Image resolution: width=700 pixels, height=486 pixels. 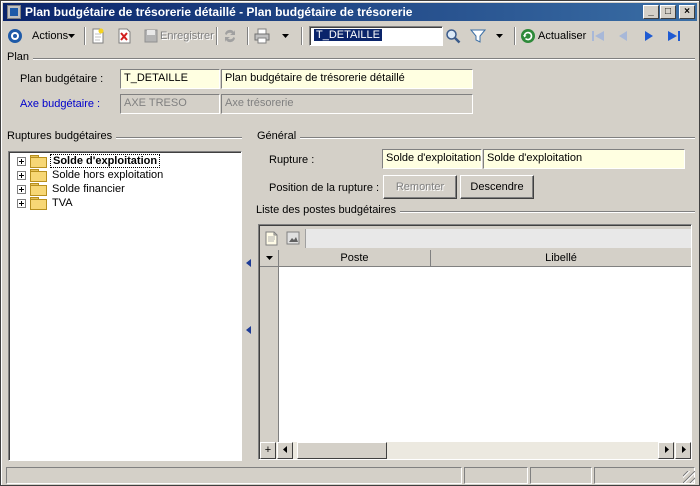 What do you see at coordinates (420, 187) in the screenshot?
I see `move-up-button: Remonter` at bounding box center [420, 187].